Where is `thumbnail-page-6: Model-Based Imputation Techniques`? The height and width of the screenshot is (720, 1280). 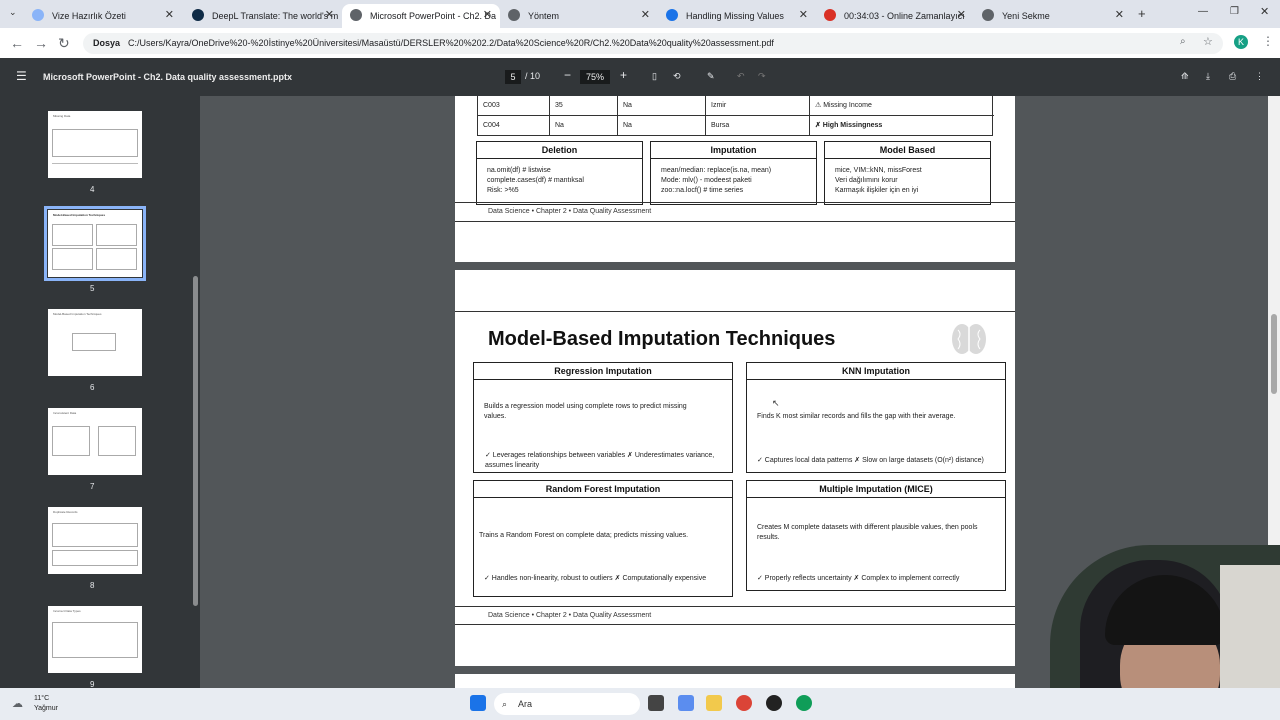 thumbnail-page-6: Model-Based Imputation Techniques is located at coordinates (95, 342).